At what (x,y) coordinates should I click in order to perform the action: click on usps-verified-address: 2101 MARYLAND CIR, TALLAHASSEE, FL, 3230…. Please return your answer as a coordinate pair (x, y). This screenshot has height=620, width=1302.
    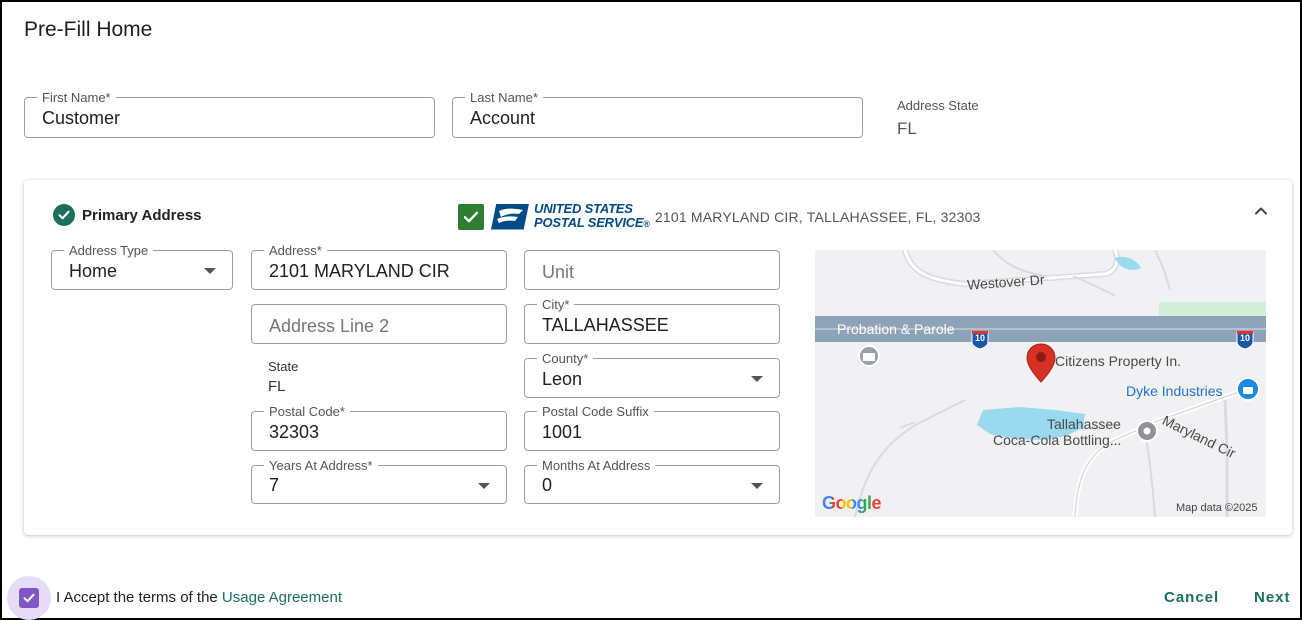
    Looking at the image, I should click on (817, 216).